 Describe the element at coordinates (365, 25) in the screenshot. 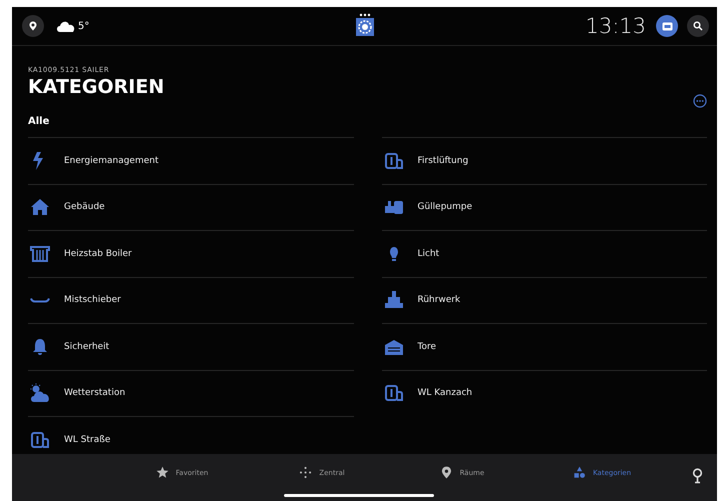

I see `logo-icon` at that location.